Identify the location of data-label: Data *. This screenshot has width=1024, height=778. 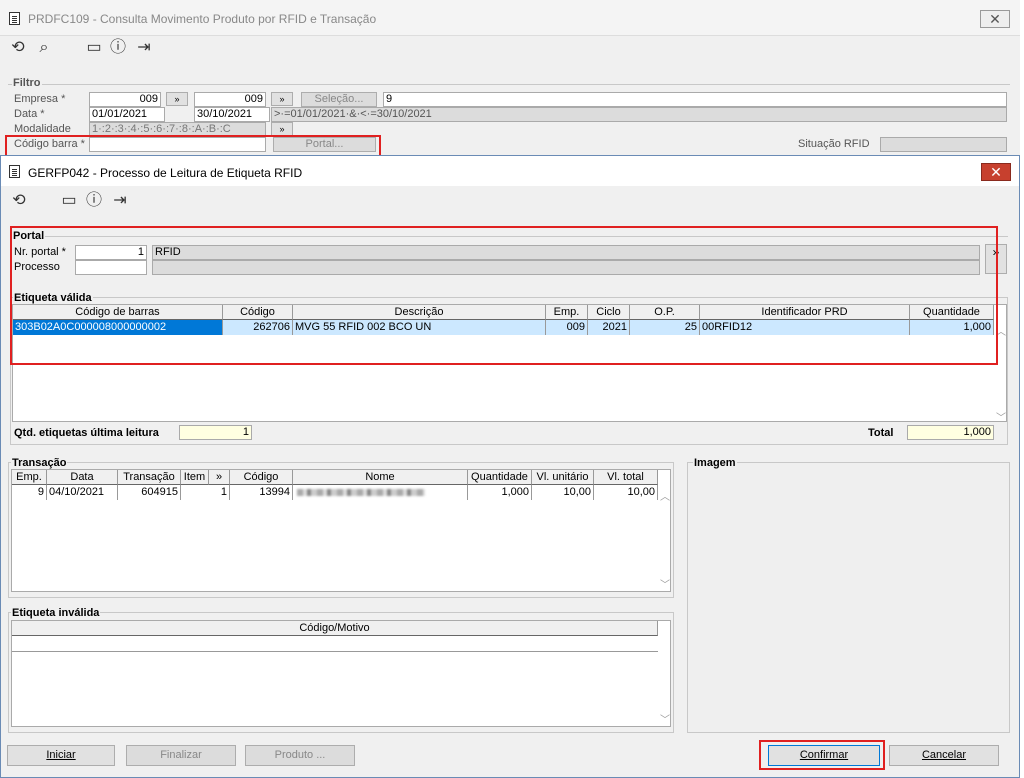
(29, 114).